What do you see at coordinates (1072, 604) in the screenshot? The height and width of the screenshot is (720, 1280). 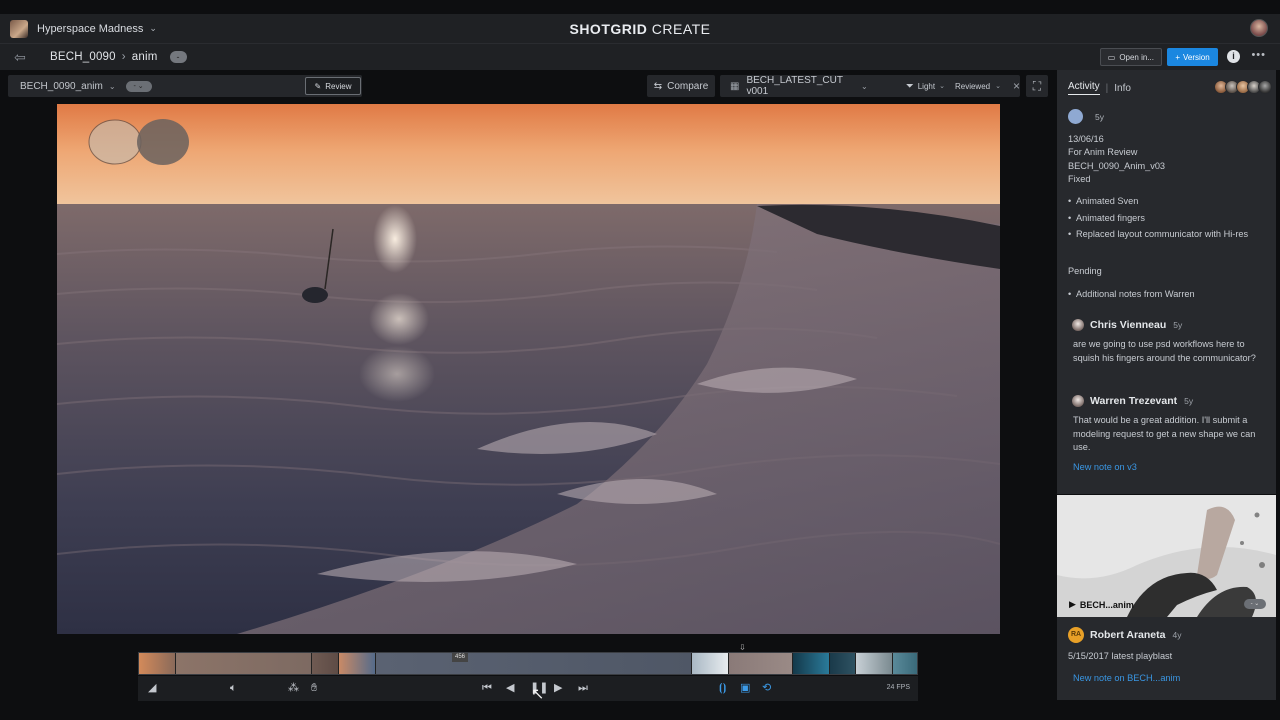 I see `play-icon: ▶` at bounding box center [1072, 604].